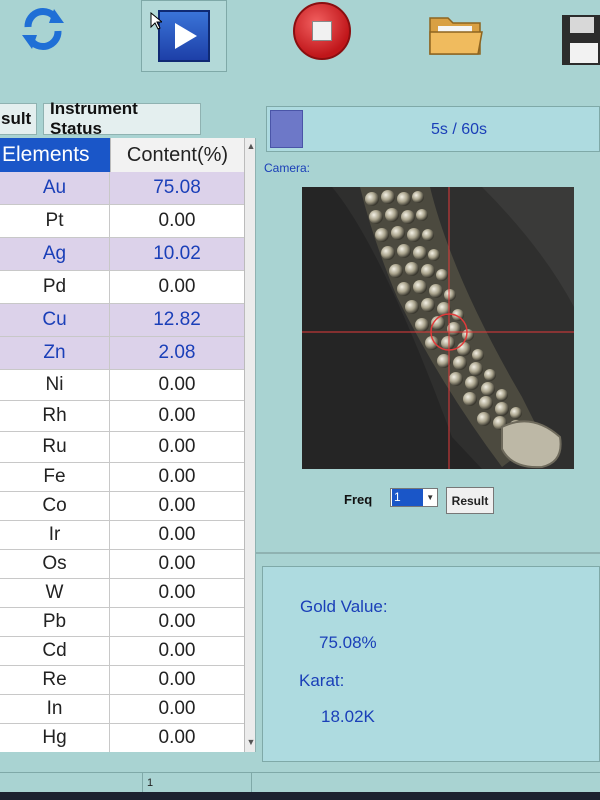  What do you see at coordinates (55, 287) in the screenshot?
I see `element-cell: Pd` at bounding box center [55, 287].